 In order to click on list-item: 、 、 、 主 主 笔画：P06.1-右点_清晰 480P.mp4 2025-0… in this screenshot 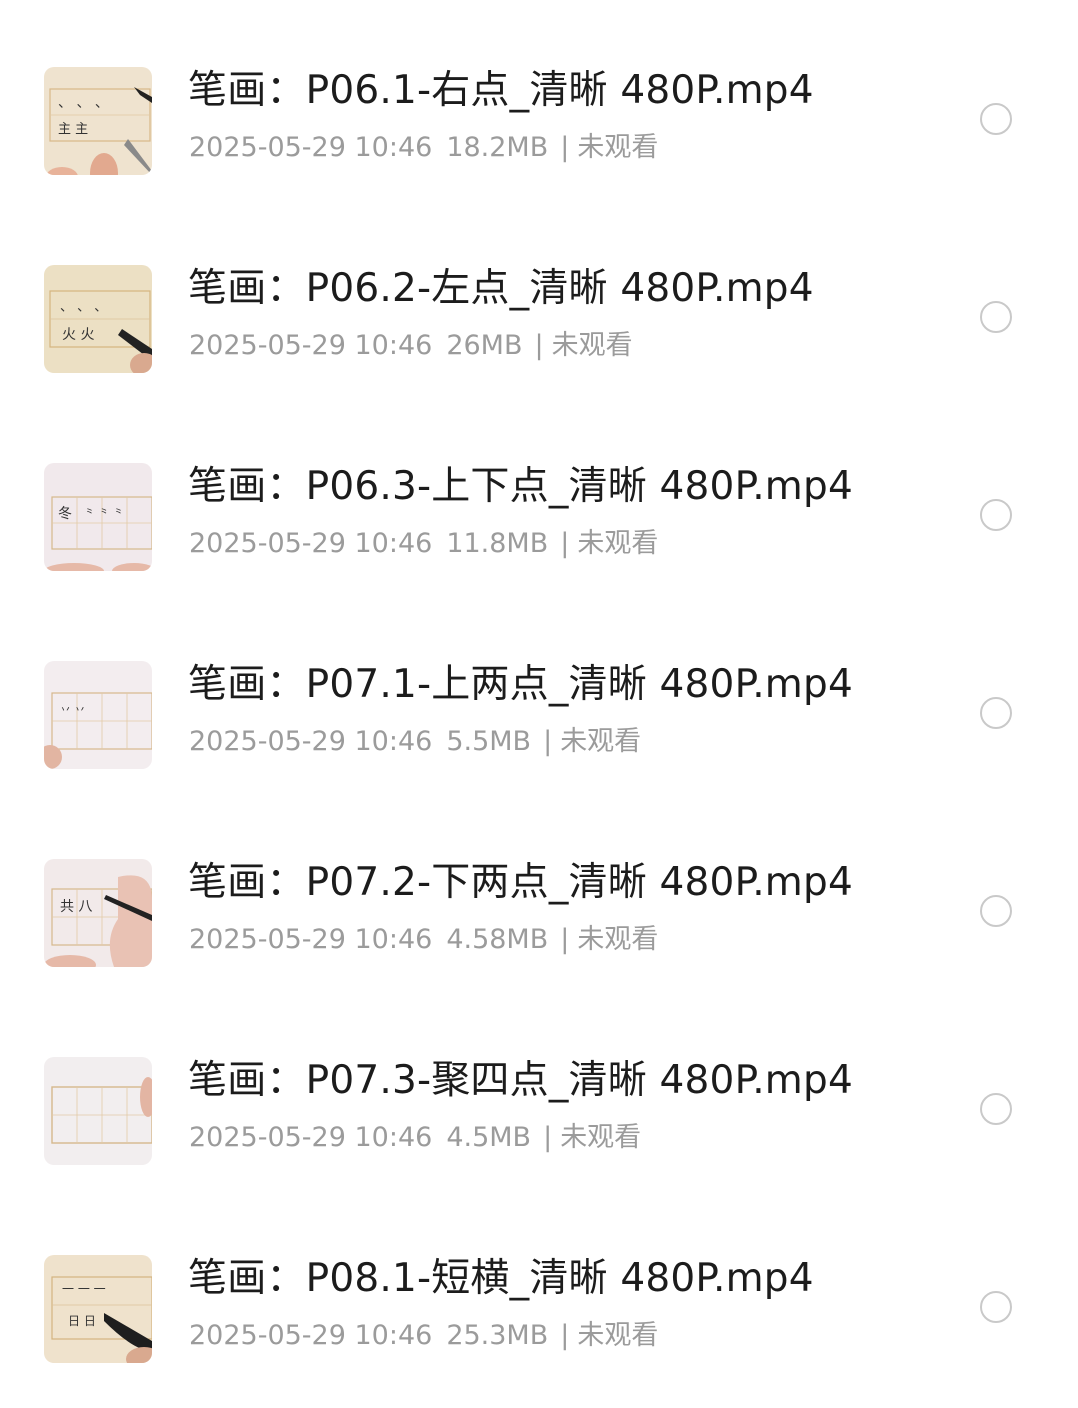, I will do `click(539, 121)`.